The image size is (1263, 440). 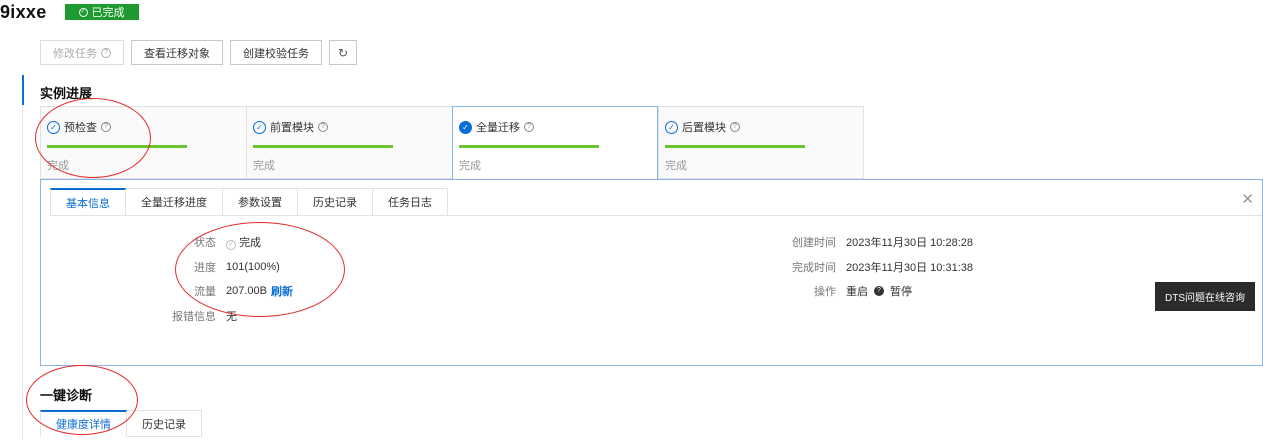 What do you see at coordinates (857, 291) in the screenshot?
I see `restart-link: 重启` at bounding box center [857, 291].